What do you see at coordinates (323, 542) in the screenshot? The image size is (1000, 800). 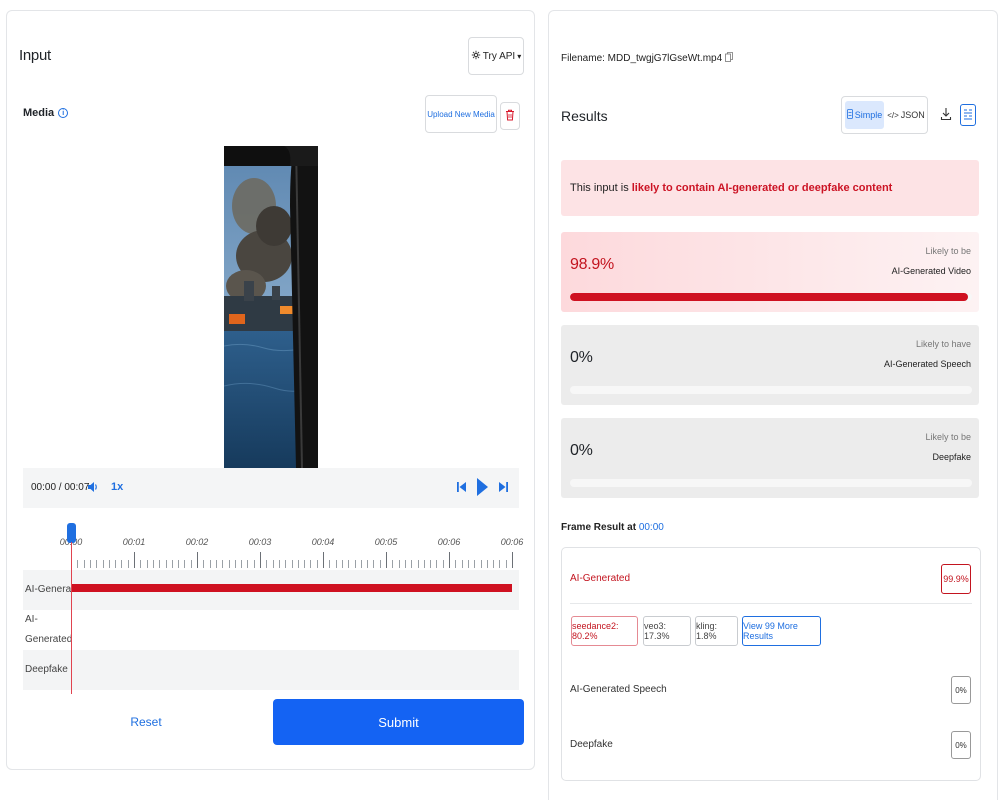 I see `timeline-tick-label: 00:04` at bounding box center [323, 542].